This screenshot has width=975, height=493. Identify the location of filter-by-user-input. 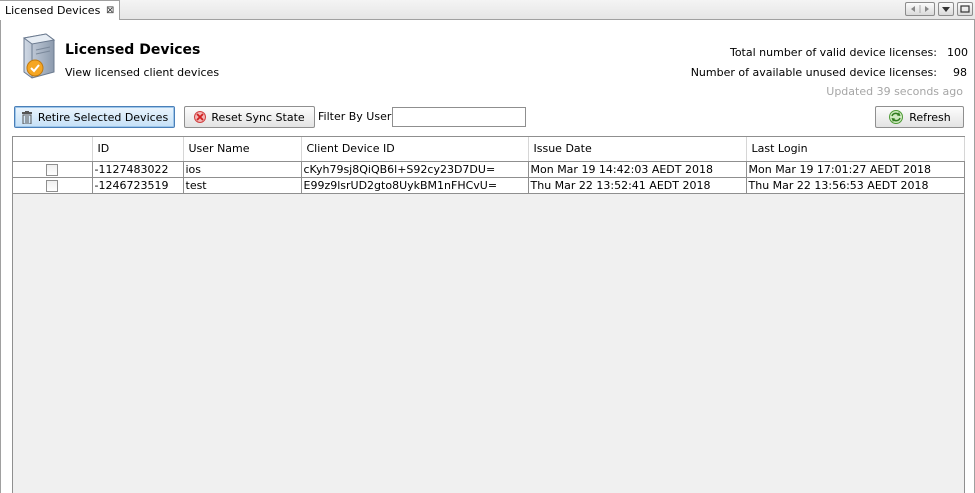
(459, 117).